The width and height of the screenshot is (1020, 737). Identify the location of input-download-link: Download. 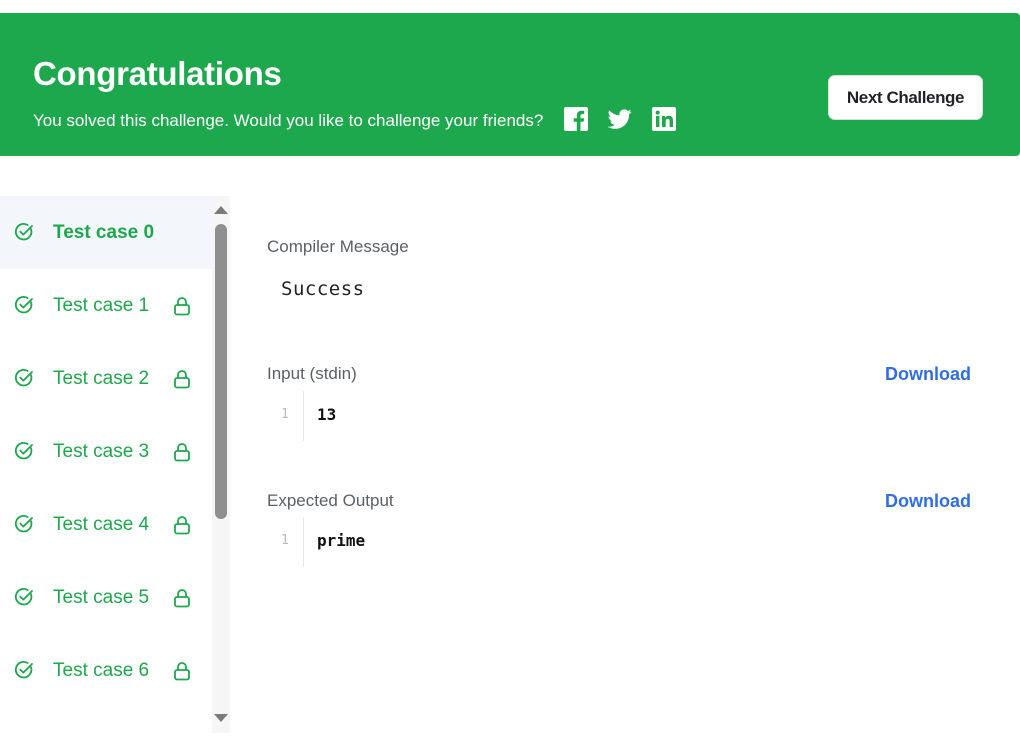
(928, 374).